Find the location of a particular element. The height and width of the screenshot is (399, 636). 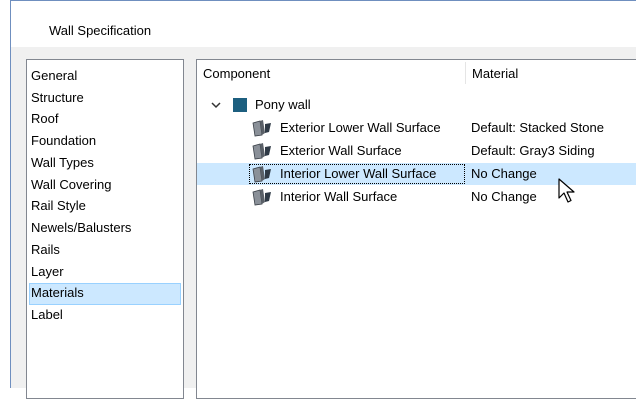

nav-item-materials: Materials is located at coordinates (105, 294).